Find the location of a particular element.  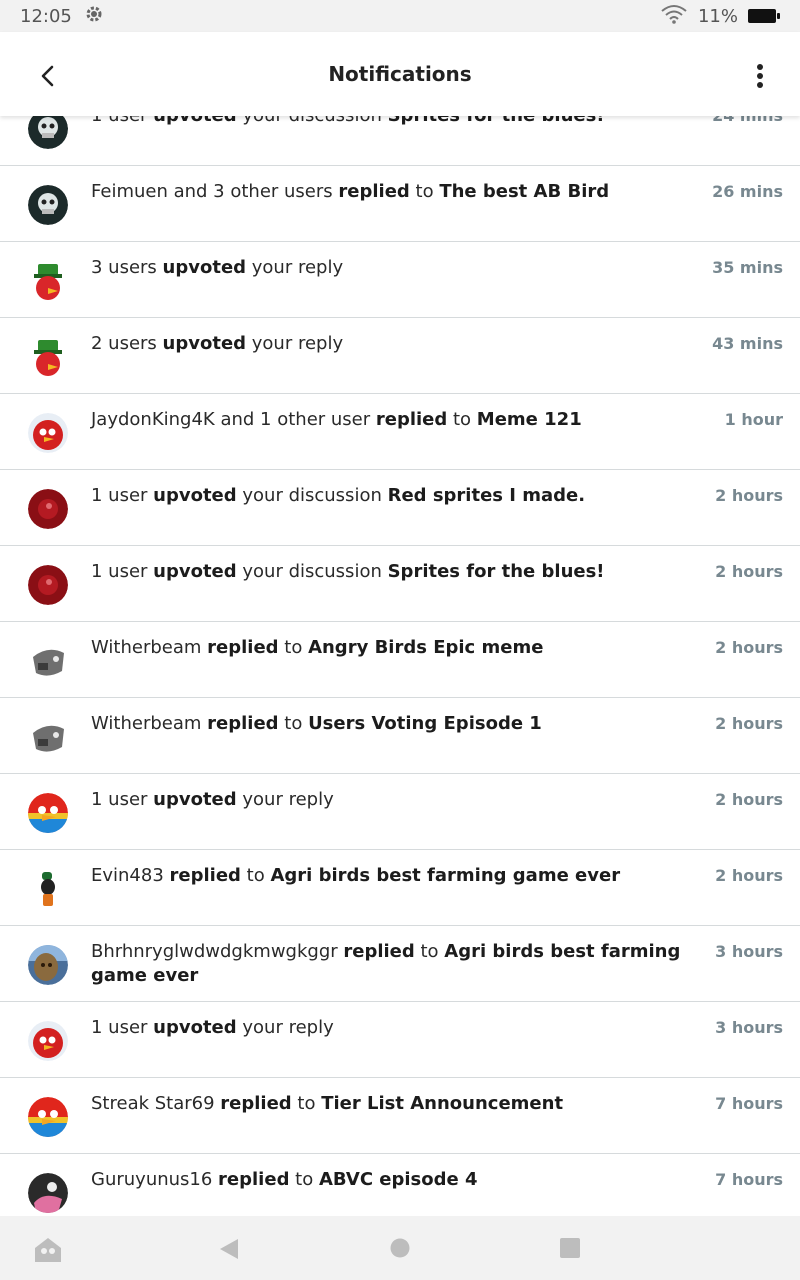

notification-emphasis: Users Voting Episode 1 is located at coordinates (425, 723).